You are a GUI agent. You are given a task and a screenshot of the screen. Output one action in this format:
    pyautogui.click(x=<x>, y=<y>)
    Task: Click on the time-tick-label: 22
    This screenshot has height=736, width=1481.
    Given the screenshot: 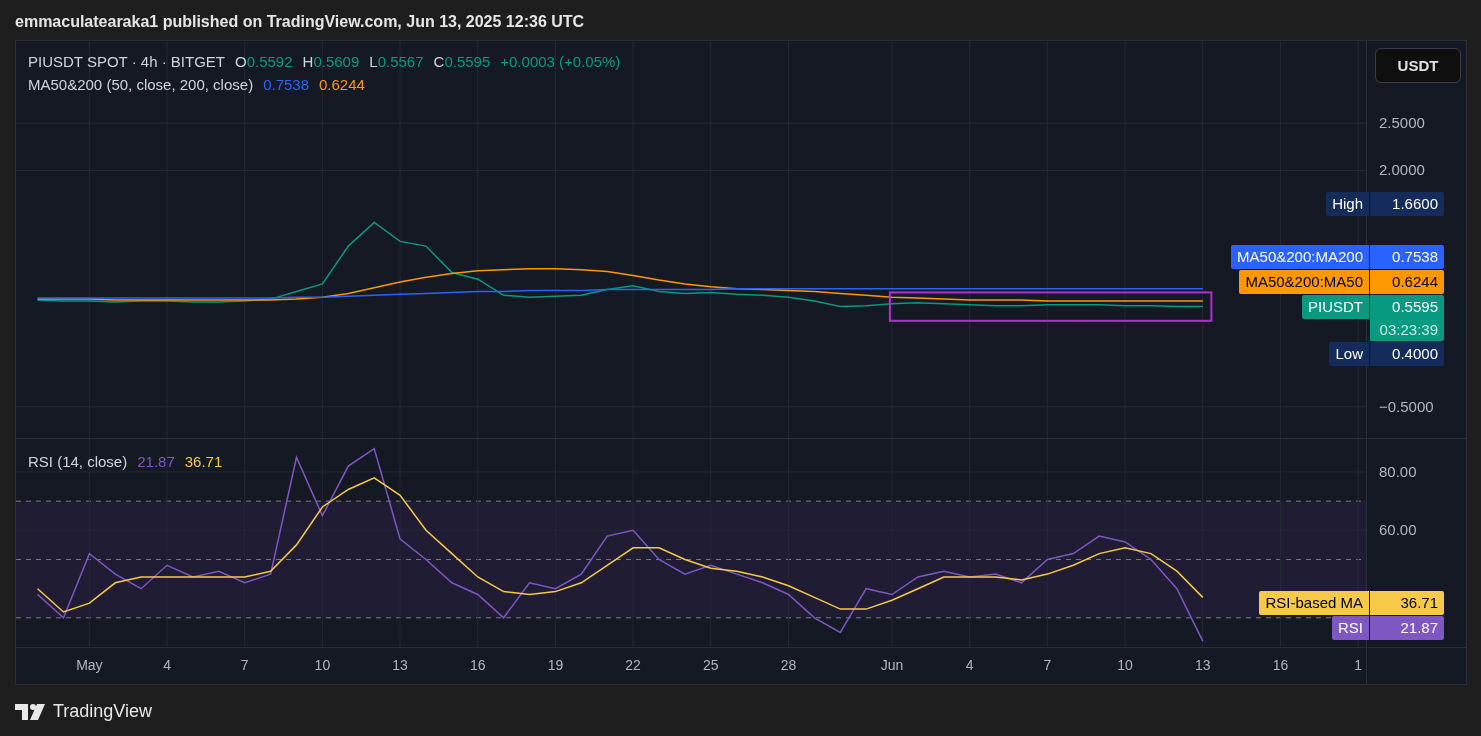 What is the action you would take?
    pyautogui.click(x=633, y=665)
    